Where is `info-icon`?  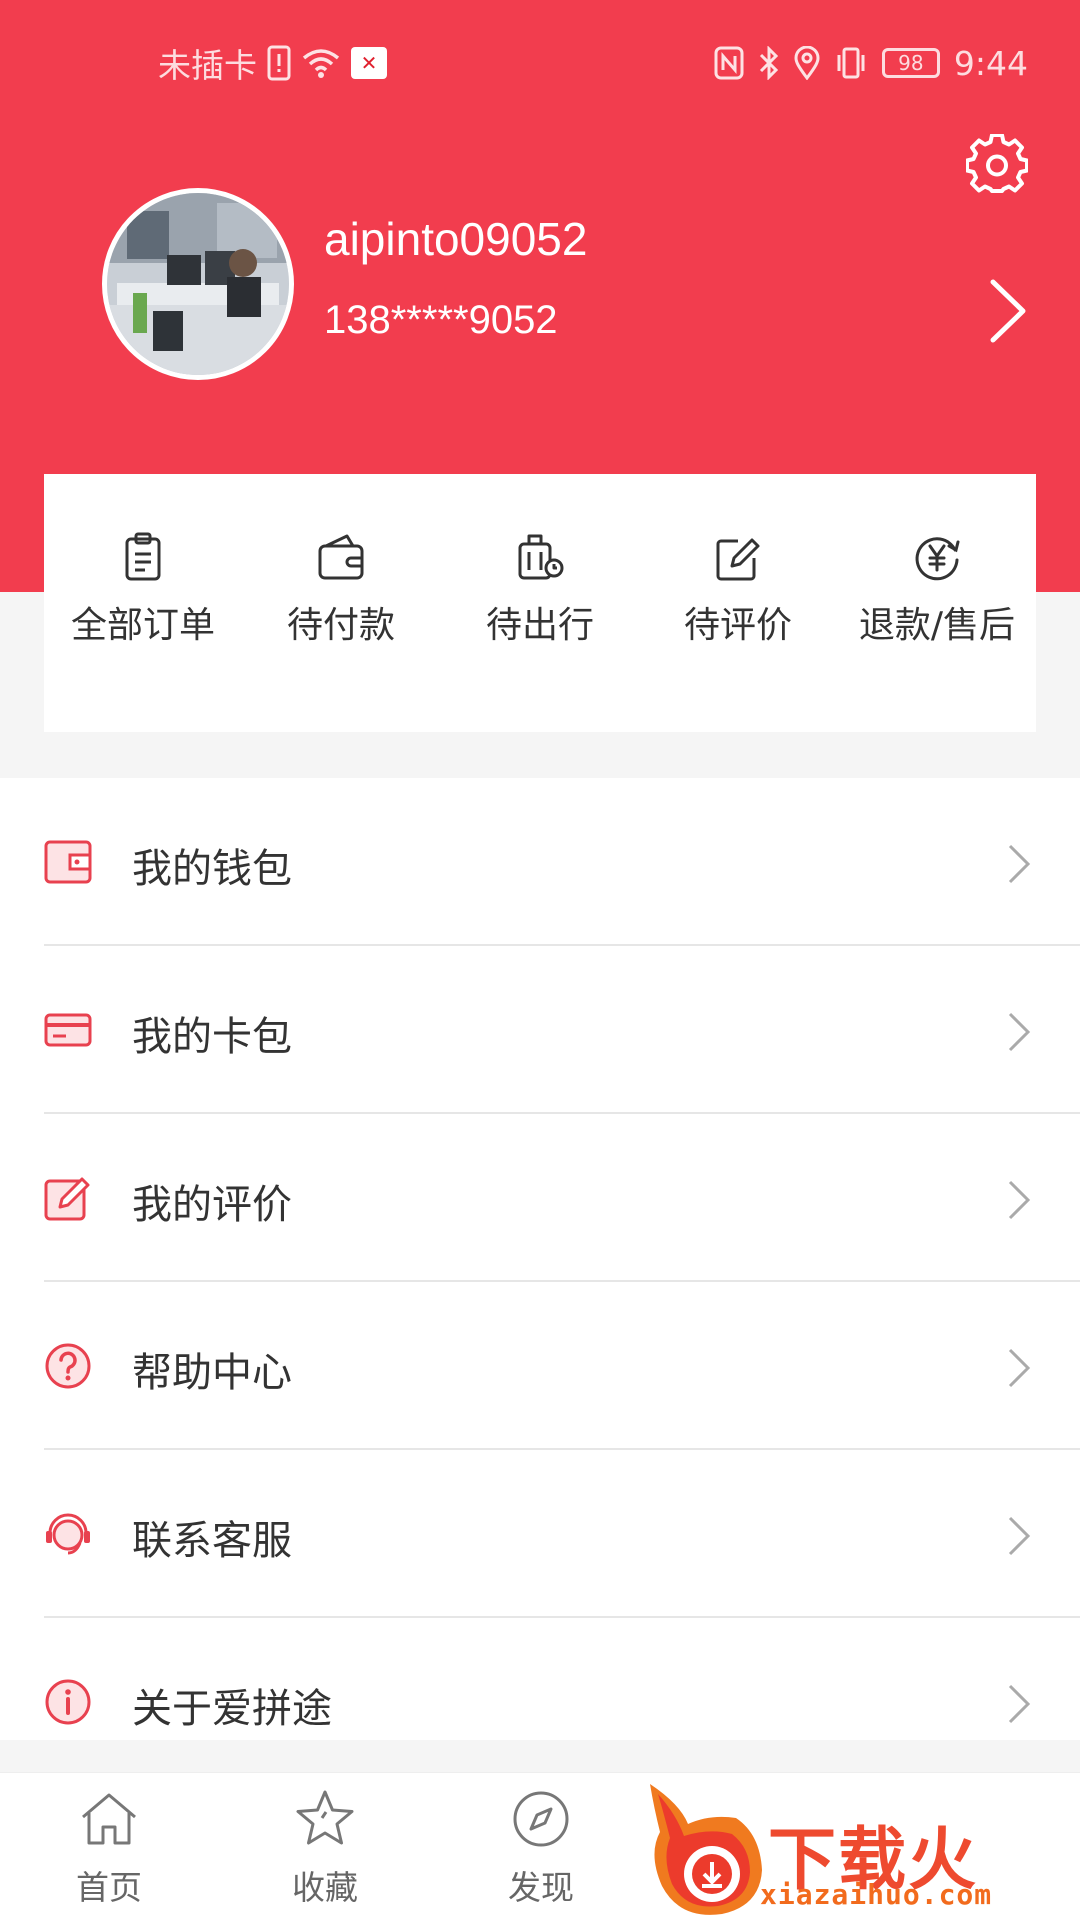 info-icon is located at coordinates (68, 1702).